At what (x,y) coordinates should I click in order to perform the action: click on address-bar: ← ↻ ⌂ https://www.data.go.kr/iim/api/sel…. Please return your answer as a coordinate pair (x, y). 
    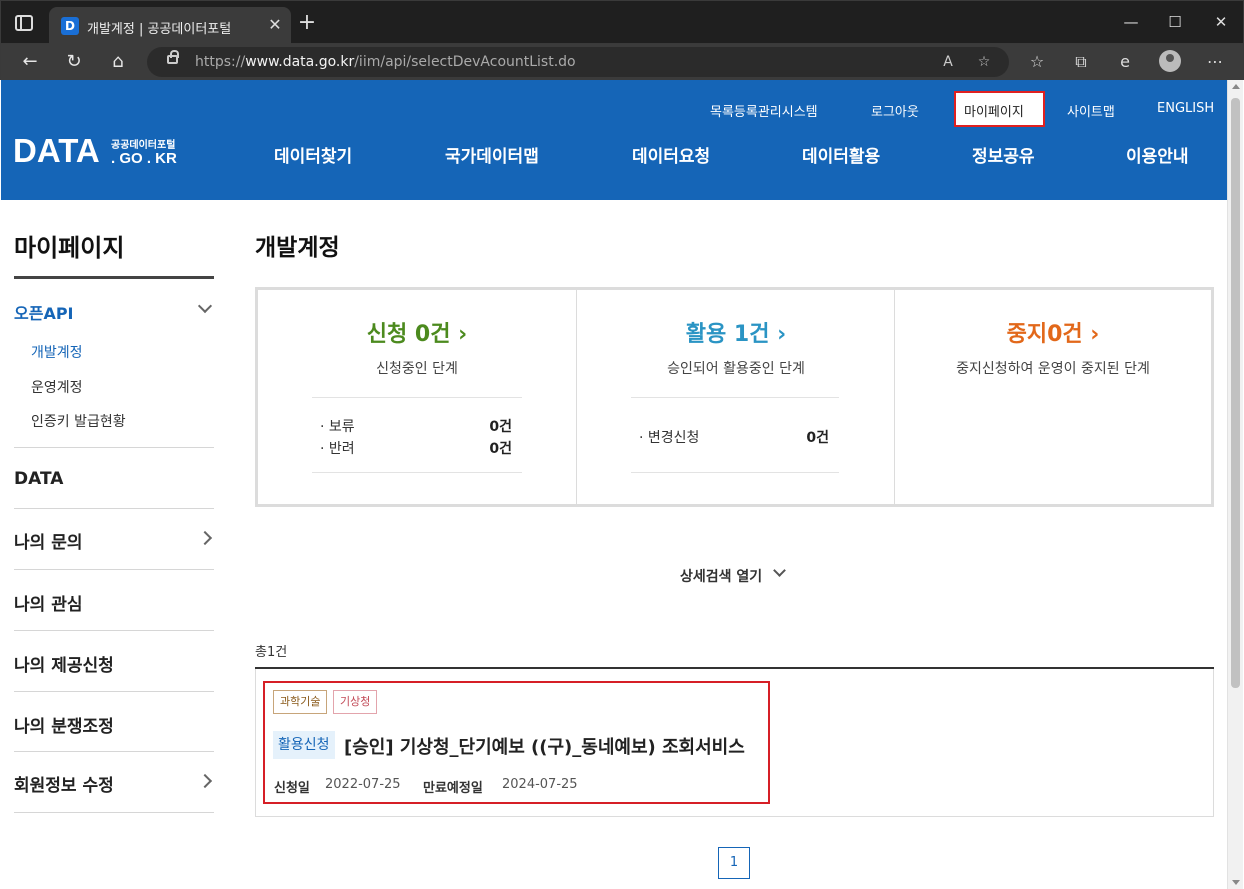
    Looking at the image, I should click on (622, 62).